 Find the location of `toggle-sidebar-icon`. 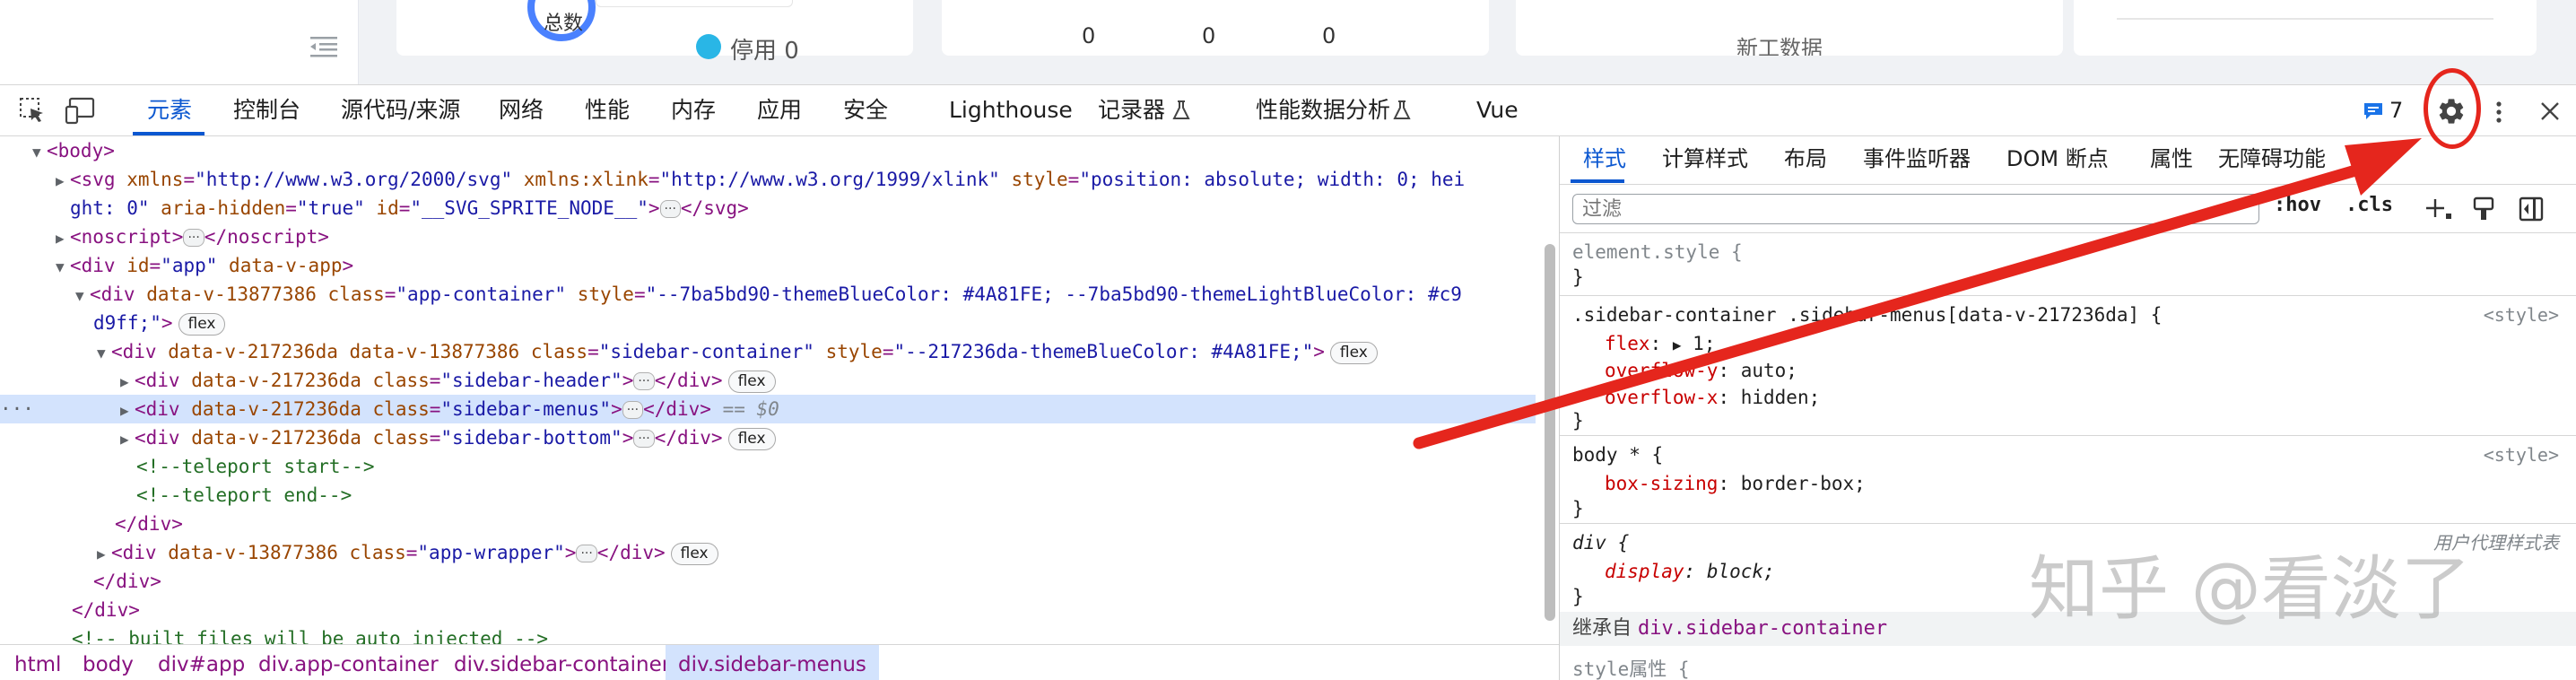

toggle-sidebar-icon is located at coordinates (2531, 209).